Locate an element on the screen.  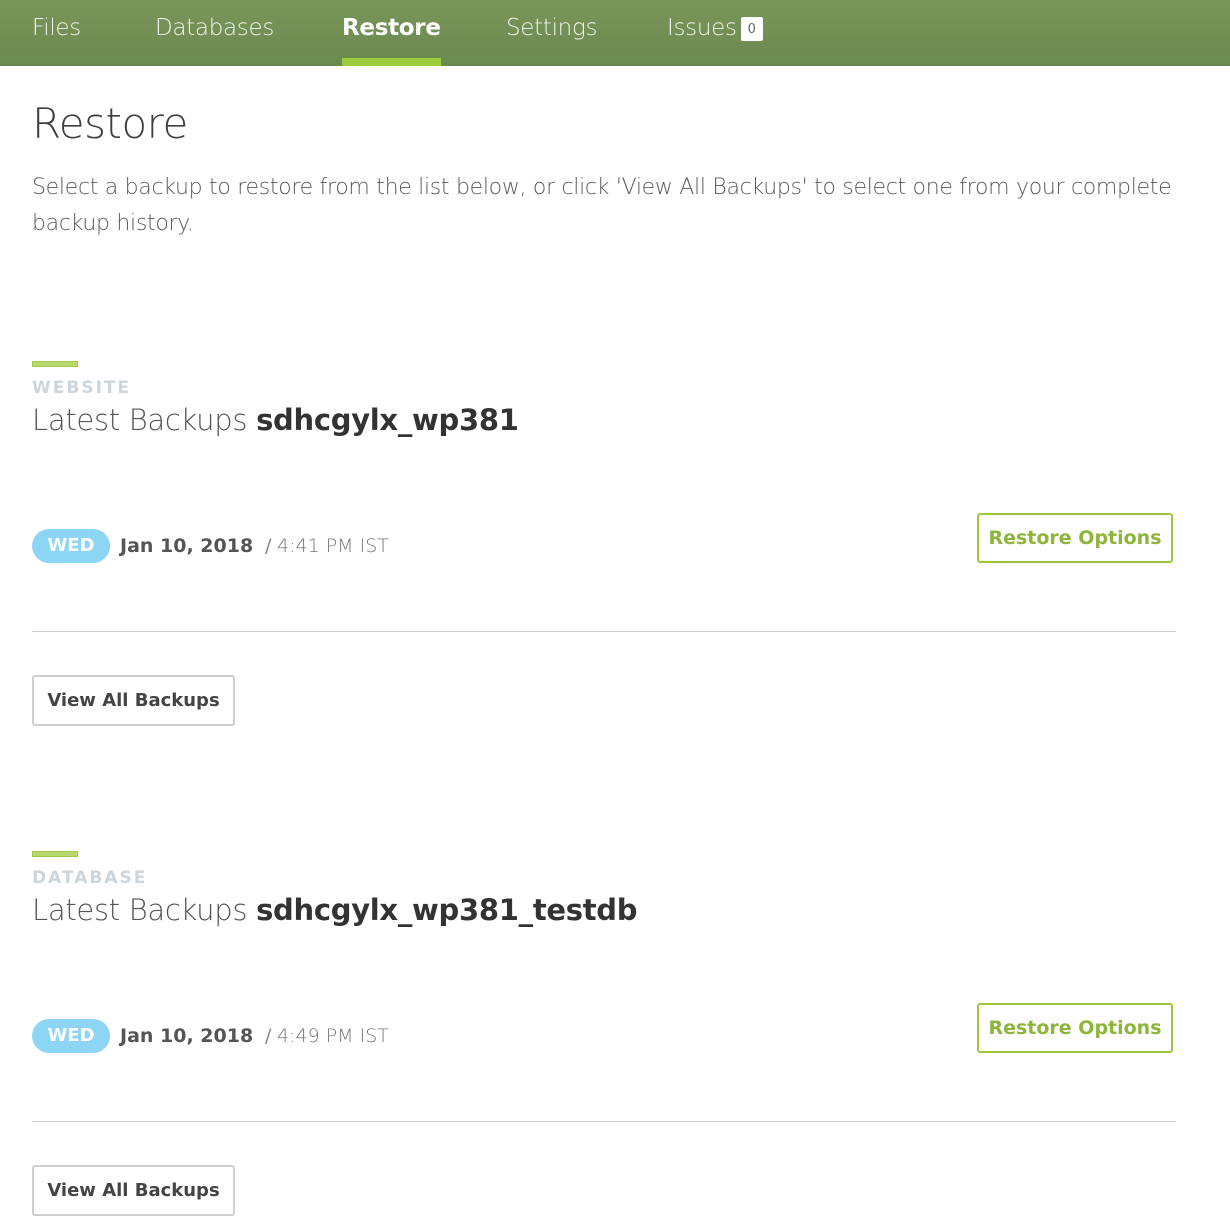
tab-settings: Settings is located at coordinates (551, 33).